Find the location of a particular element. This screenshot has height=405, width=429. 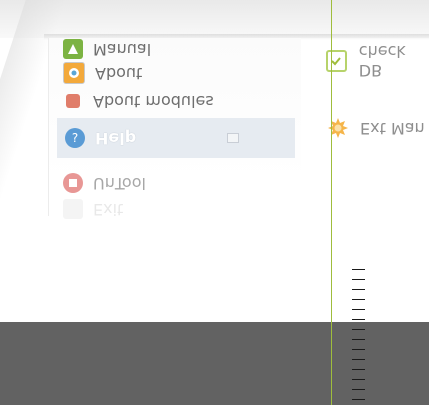

help-icon: ? is located at coordinates (75, 138).